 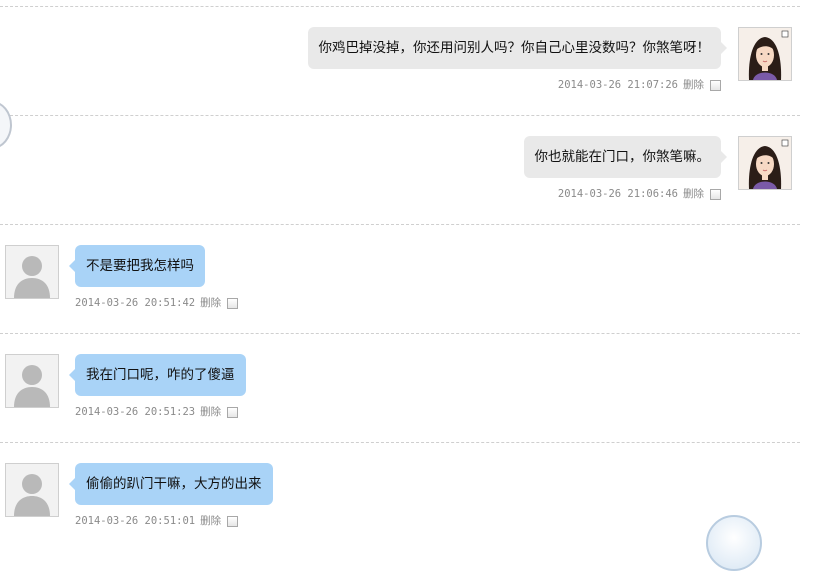 What do you see at coordinates (135, 412) in the screenshot?
I see `timestamp: 2014-03-26 20:51:23` at bounding box center [135, 412].